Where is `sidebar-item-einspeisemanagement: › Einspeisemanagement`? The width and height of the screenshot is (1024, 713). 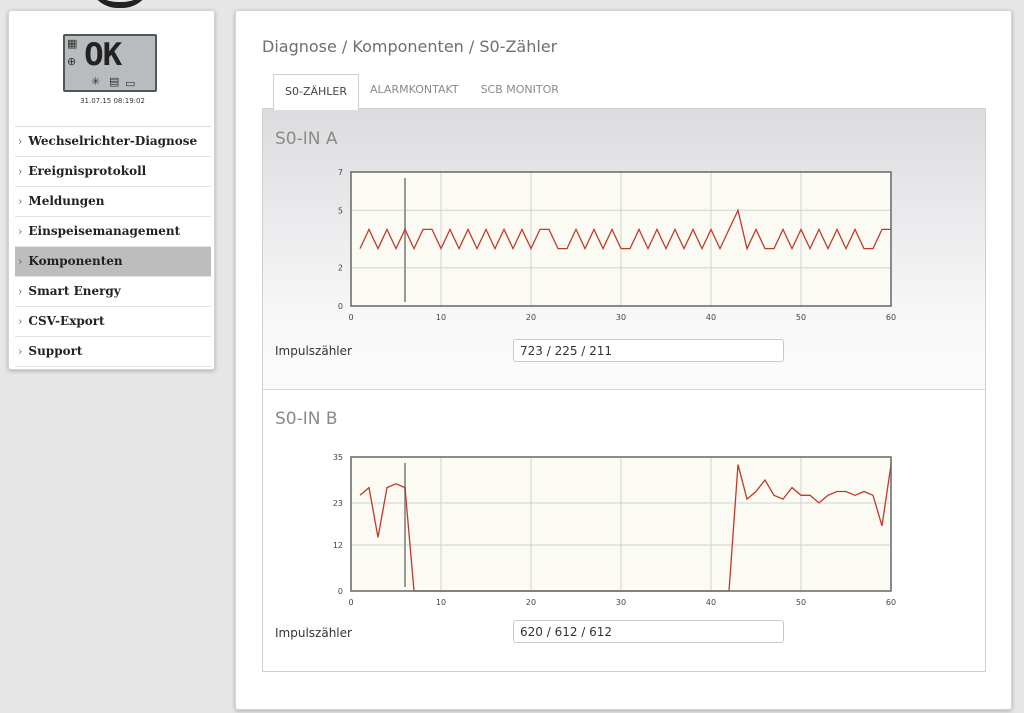 sidebar-item-einspeisemanagement: › Einspeisemanagement is located at coordinates (113, 232).